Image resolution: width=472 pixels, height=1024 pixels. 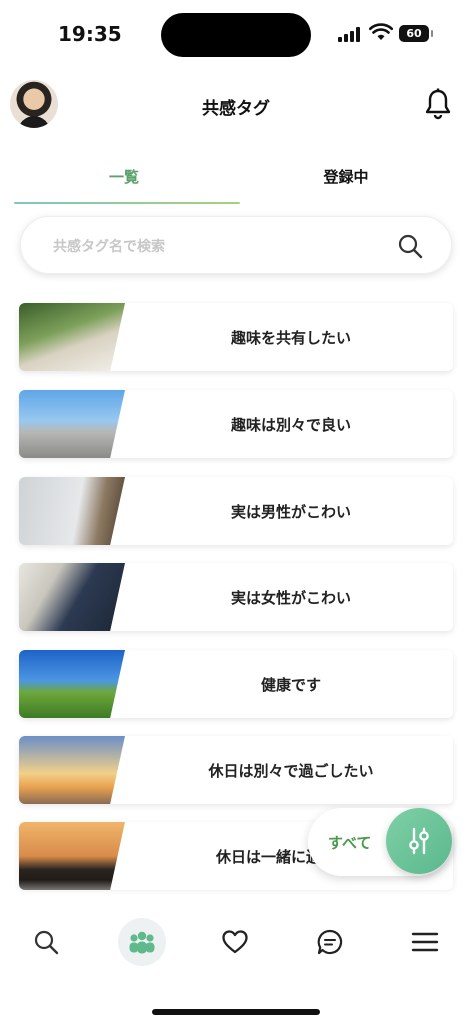 I want to click on tag-card: 実は女性がこわい, so click(x=236, y=597).